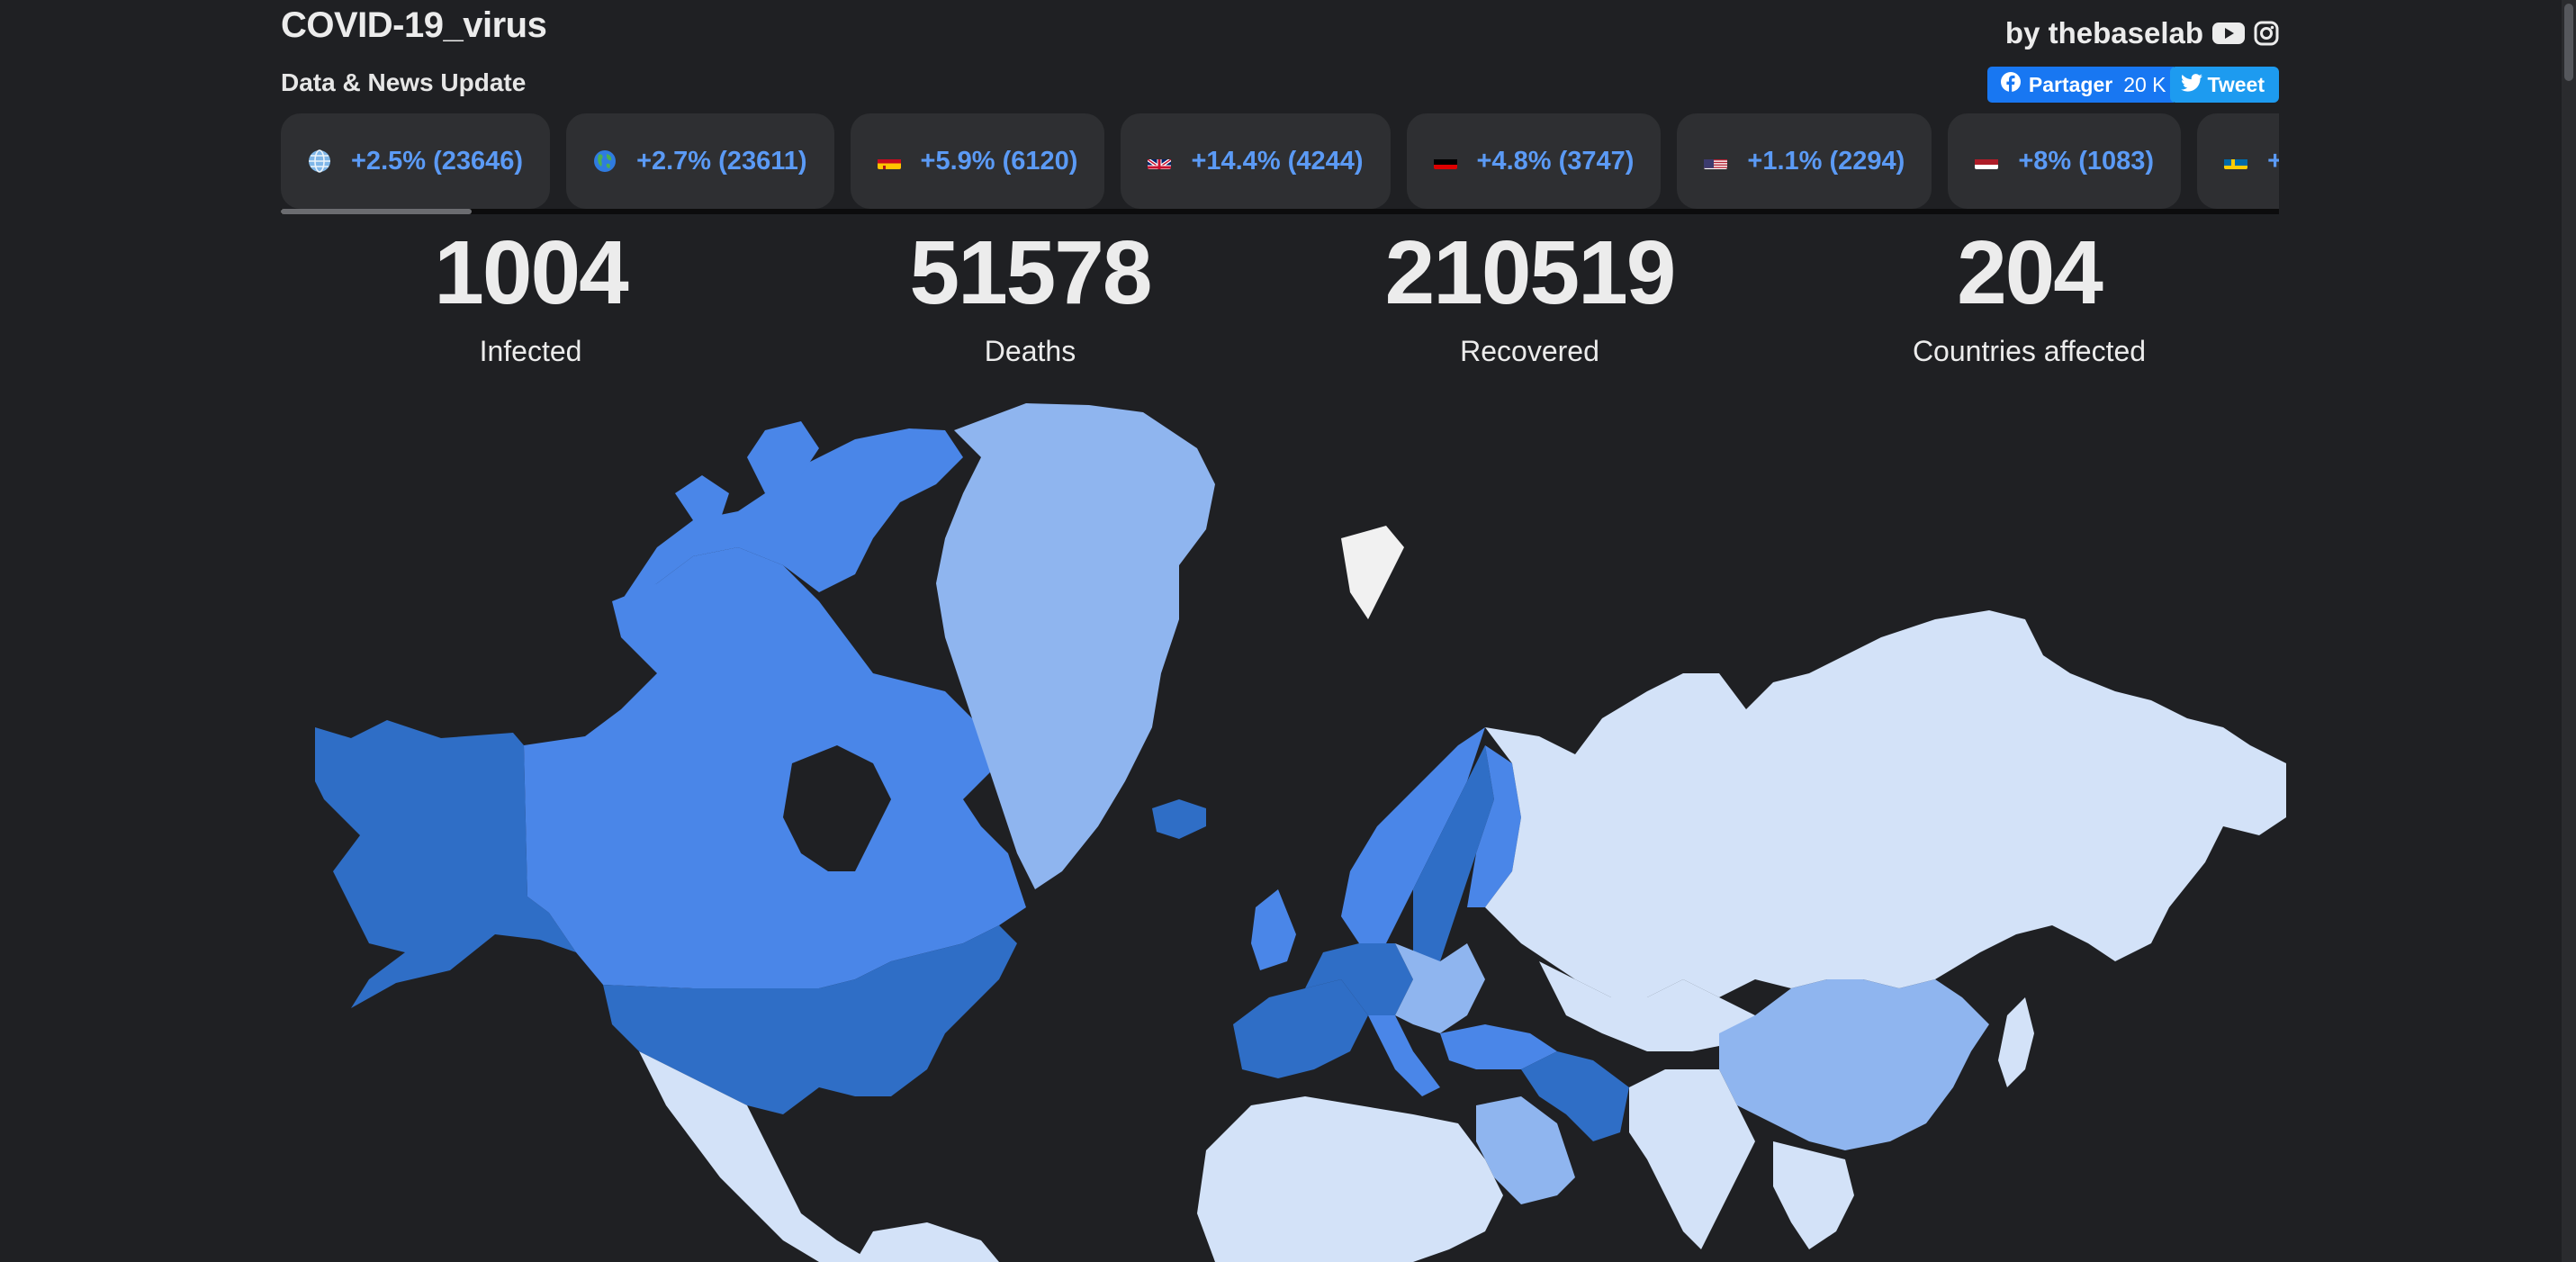 This screenshot has width=2576, height=1262. I want to click on facebook-icon, so click(2011, 84).